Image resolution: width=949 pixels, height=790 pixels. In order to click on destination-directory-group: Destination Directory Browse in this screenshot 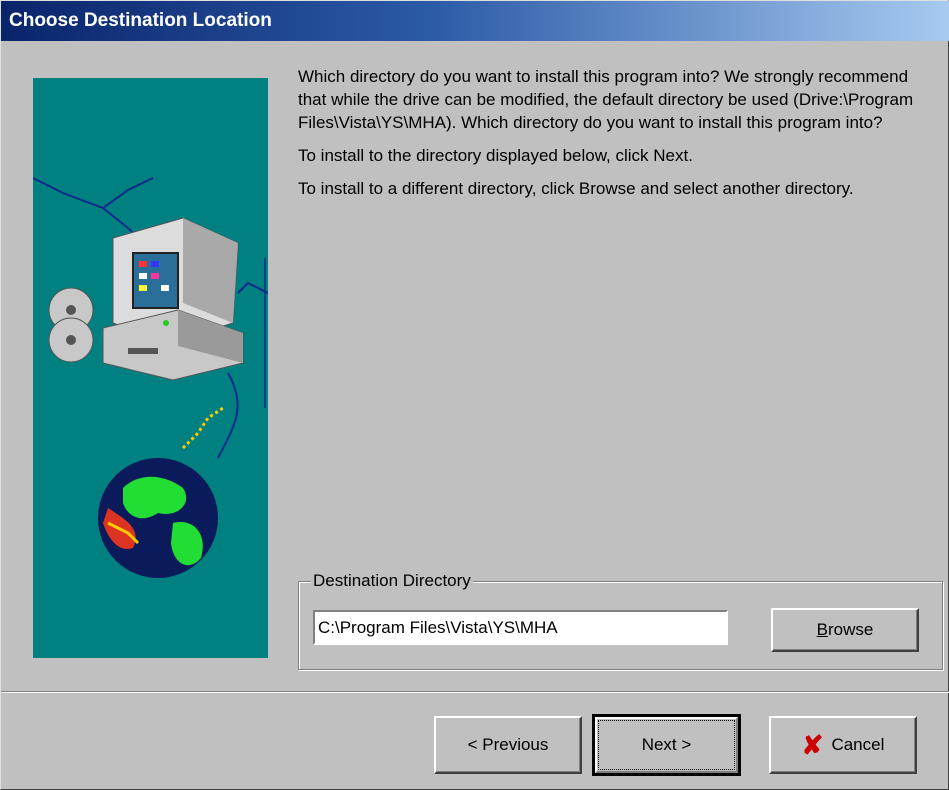, I will do `click(620, 620)`.